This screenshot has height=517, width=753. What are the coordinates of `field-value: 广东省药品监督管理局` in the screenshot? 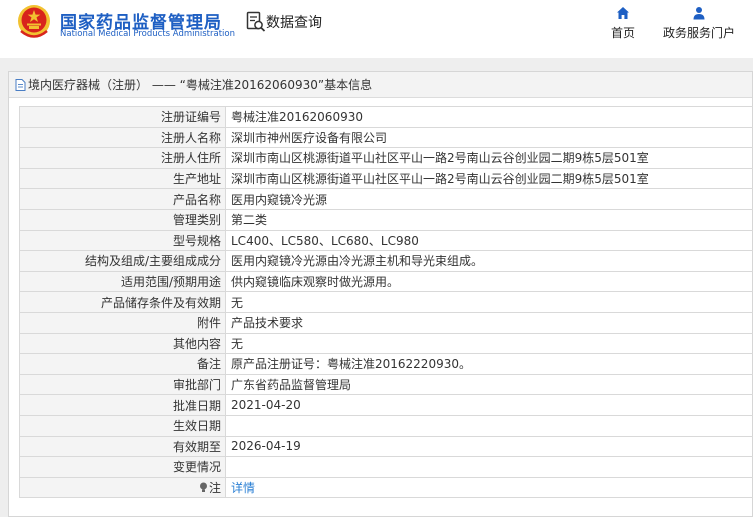 It's located at (489, 384).